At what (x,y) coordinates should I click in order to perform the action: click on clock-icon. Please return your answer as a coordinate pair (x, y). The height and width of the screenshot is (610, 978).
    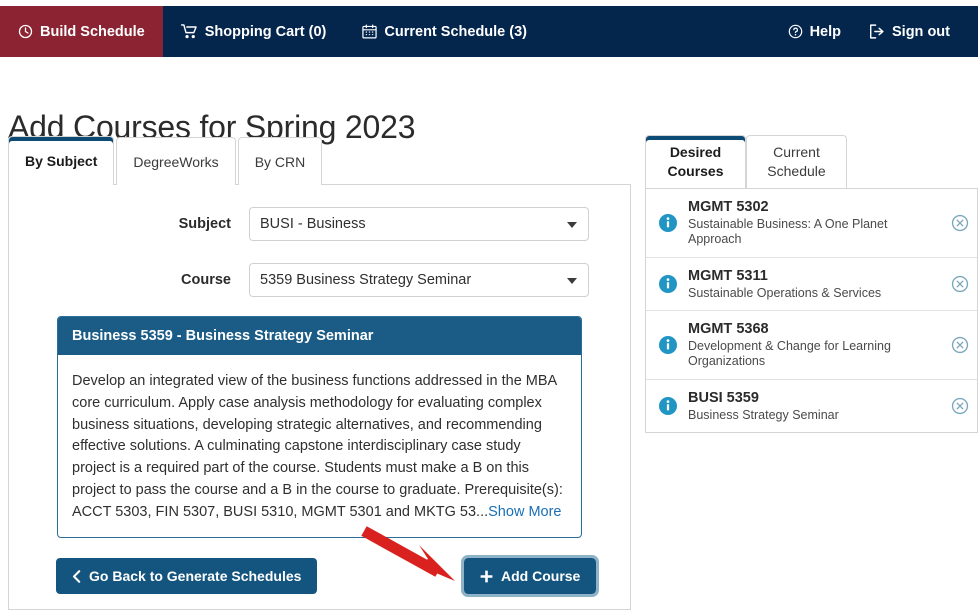
    Looking at the image, I should click on (25, 31).